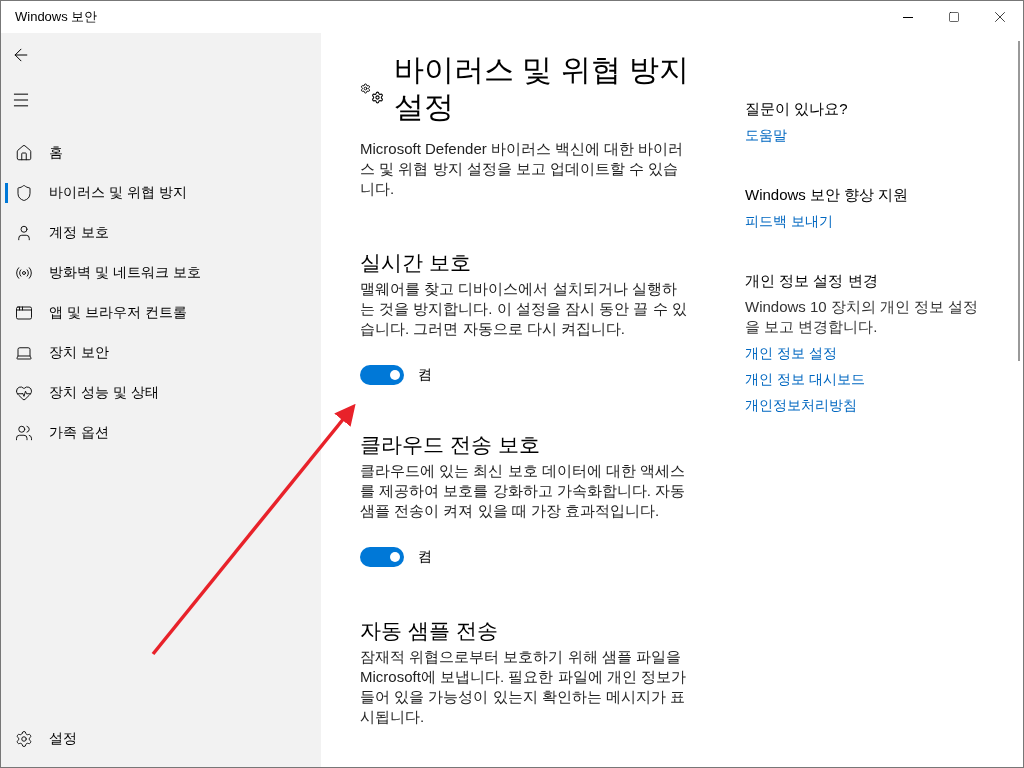 The image size is (1024, 768). Describe the element at coordinates (24, 233) in the screenshot. I see `person-icon` at that location.